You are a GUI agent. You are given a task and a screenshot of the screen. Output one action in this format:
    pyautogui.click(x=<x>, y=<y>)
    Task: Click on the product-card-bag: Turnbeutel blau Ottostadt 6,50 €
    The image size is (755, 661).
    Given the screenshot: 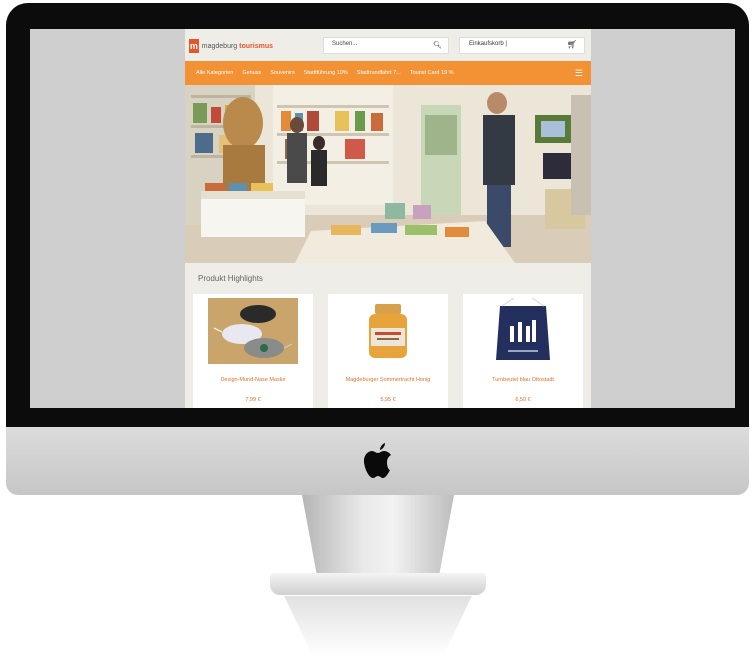 What is the action you would take?
    pyautogui.click(x=523, y=351)
    